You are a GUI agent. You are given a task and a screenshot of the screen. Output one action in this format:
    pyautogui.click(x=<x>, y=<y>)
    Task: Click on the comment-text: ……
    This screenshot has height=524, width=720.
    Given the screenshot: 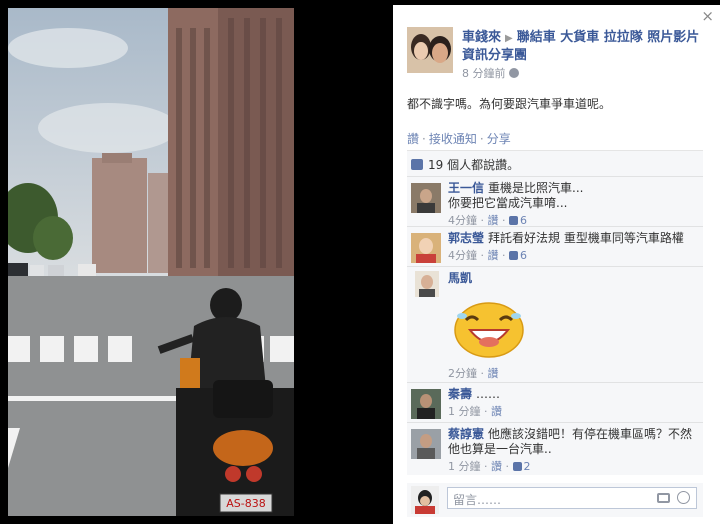 What is the action you would take?
    pyautogui.click(x=488, y=394)
    